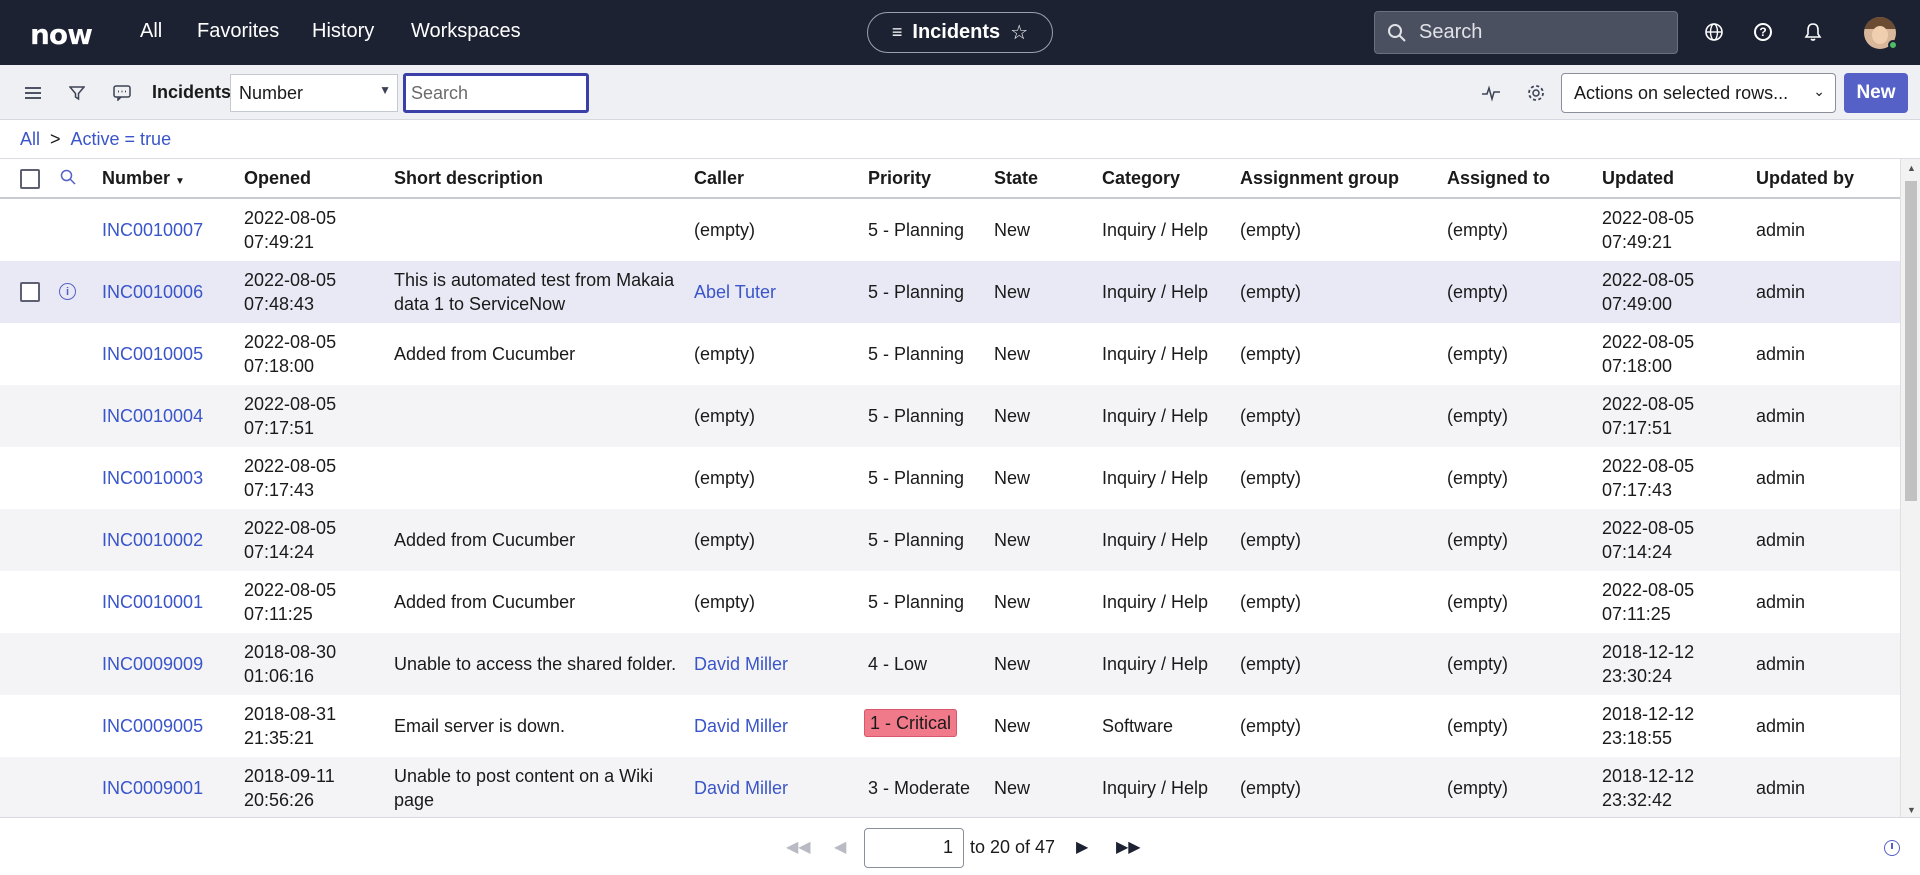  What do you see at coordinates (468, 178) in the screenshot?
I see `column-header-short-description: Short description` at bounding box center [468, 178].